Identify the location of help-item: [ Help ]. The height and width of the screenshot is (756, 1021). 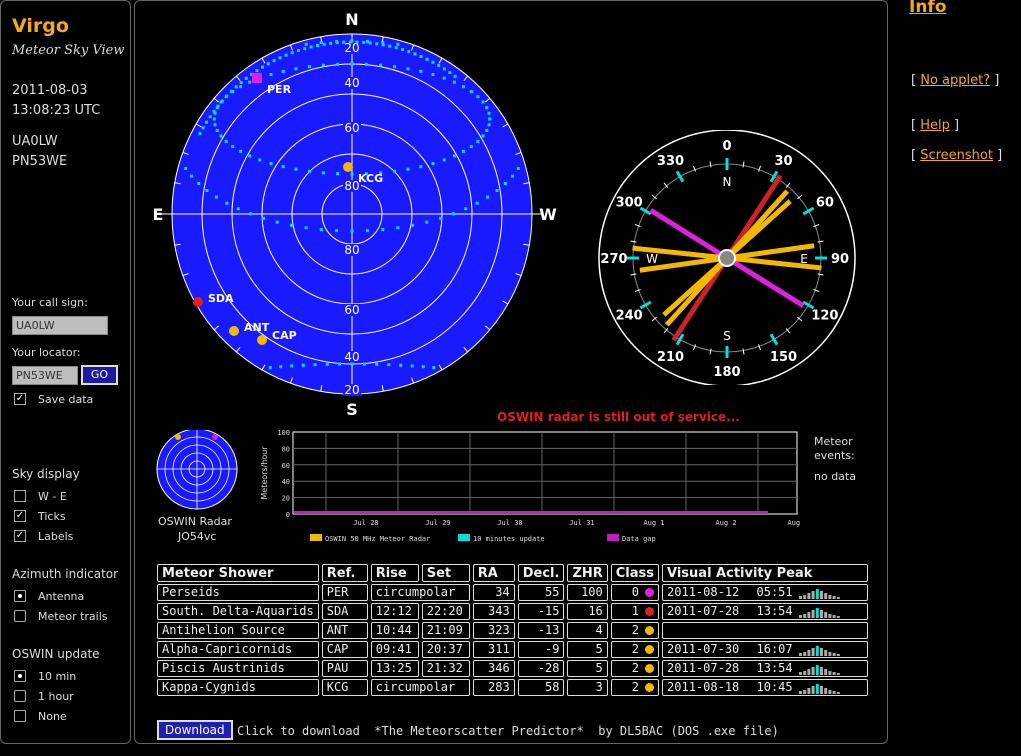
(935, 125).